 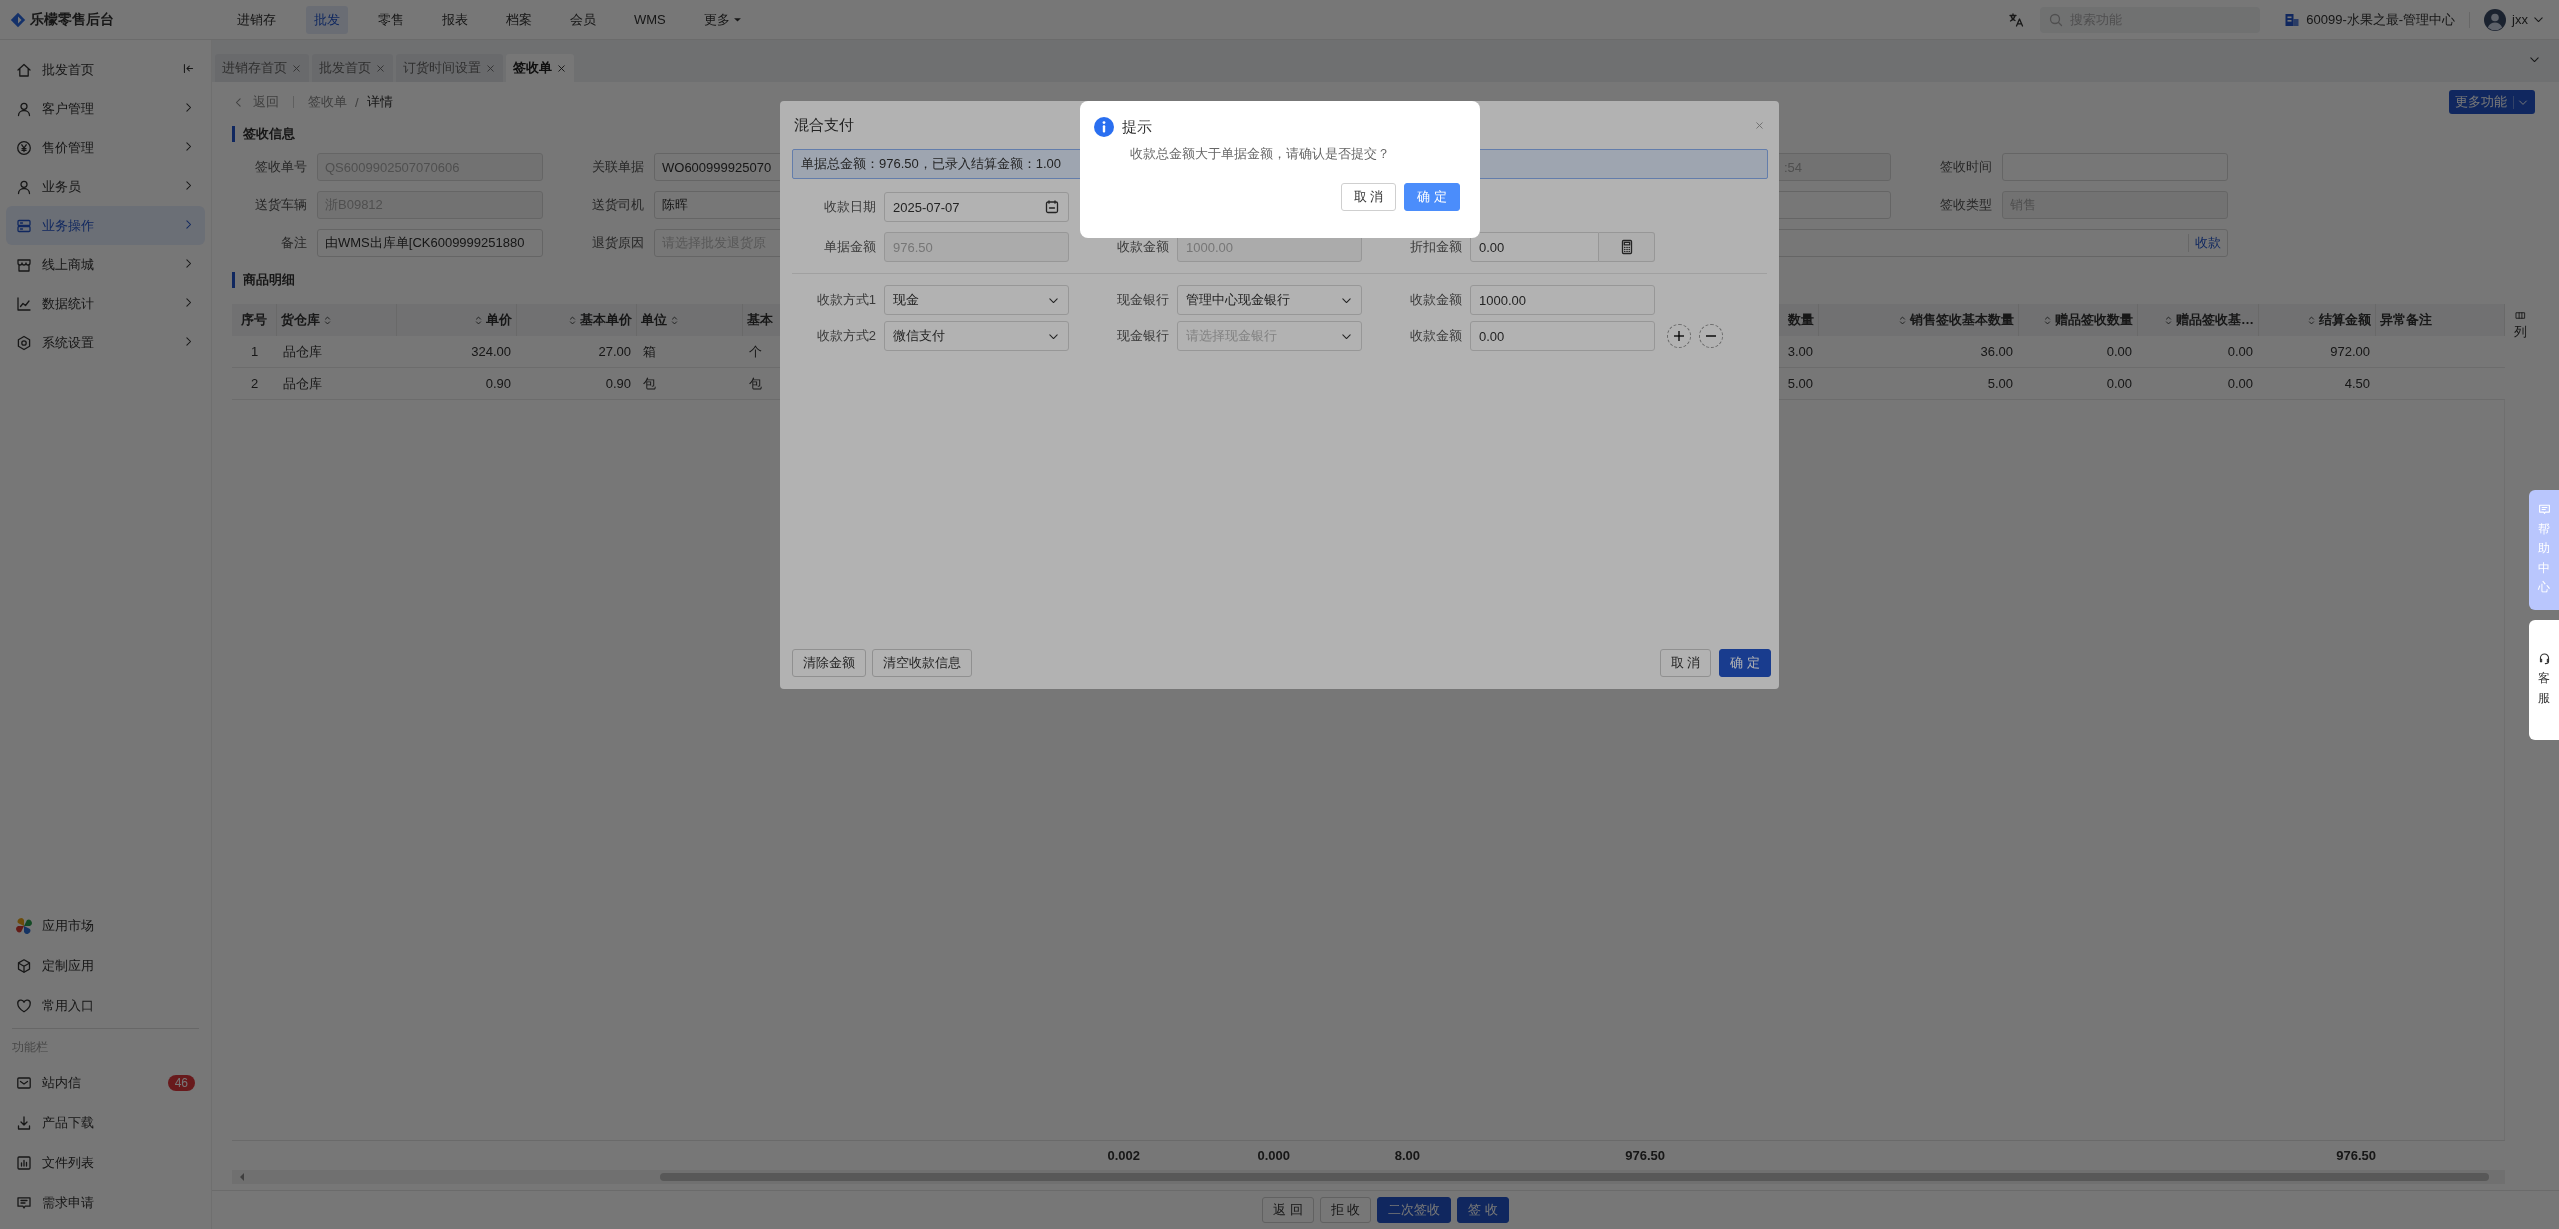 What do you see at coordinates (391, 19) in the screenshot?
I see `nav-menu-item: 零售` at bounding box center [391, 19].